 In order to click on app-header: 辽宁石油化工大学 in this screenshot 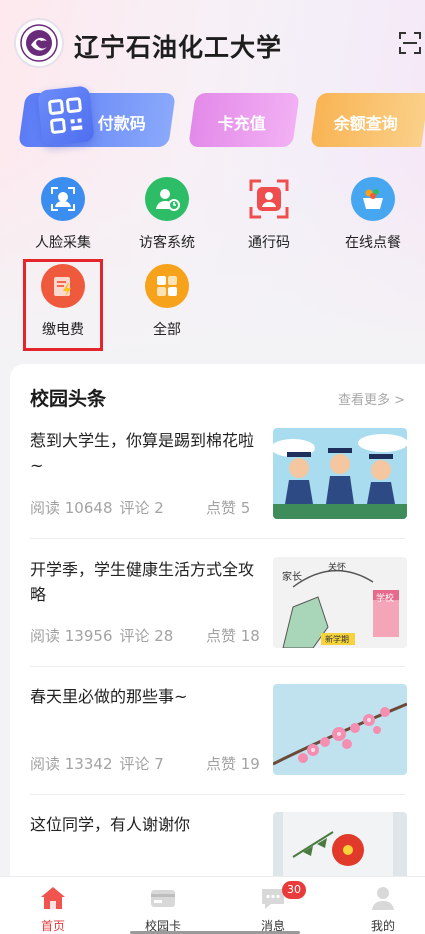, I will do `click(212, 45)`.